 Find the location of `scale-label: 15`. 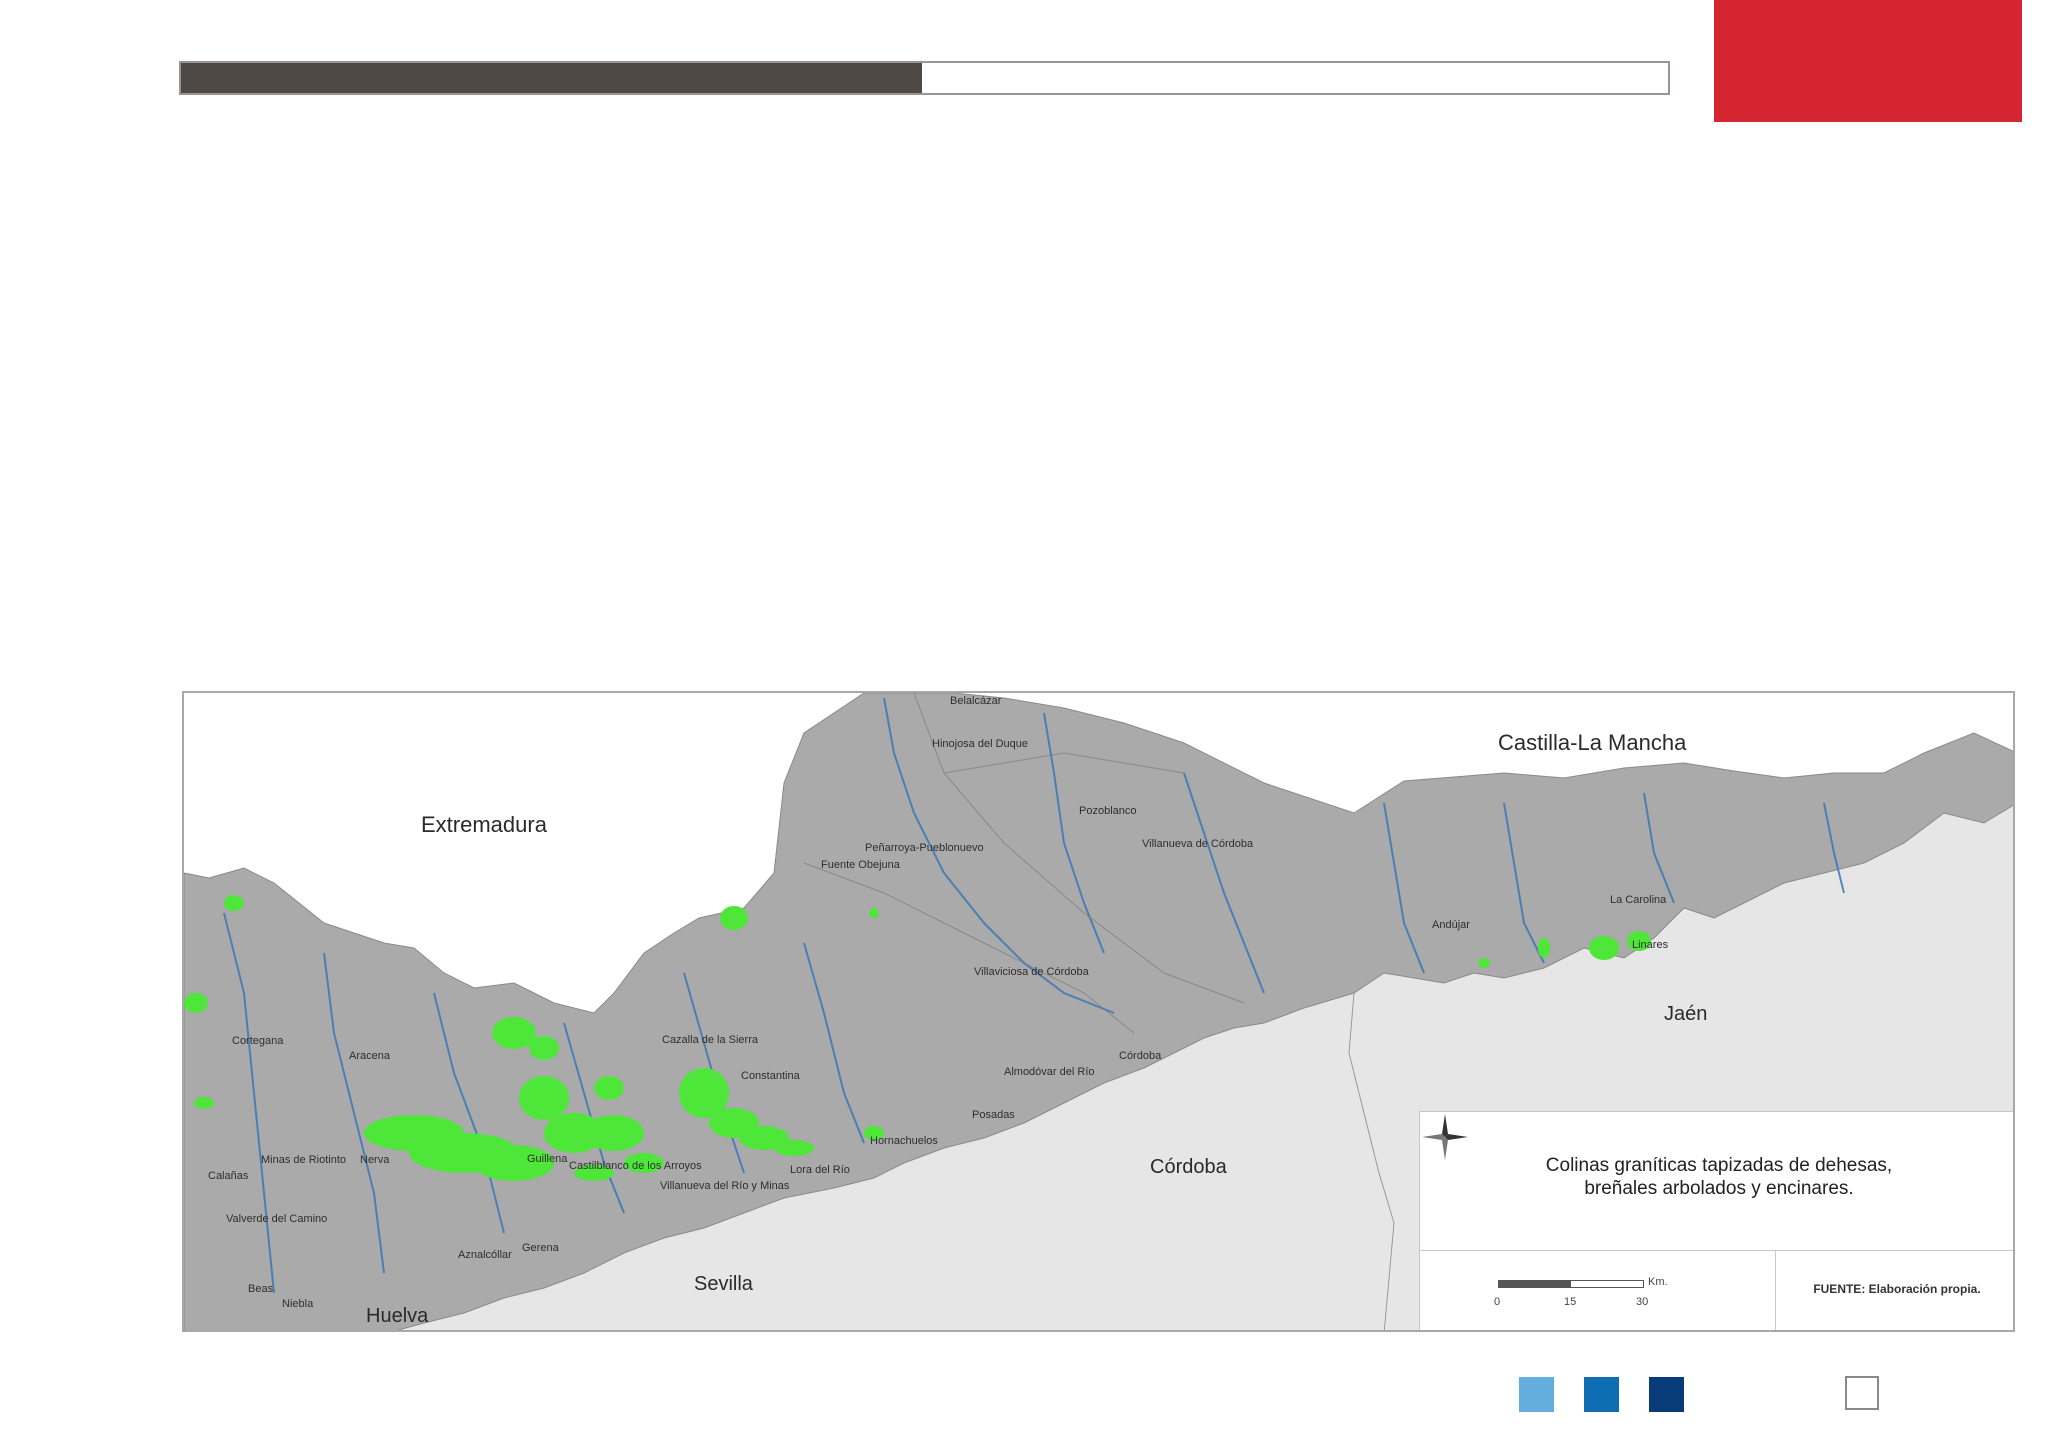

scale-label: 15 is located at coordinates (1570, 1302).